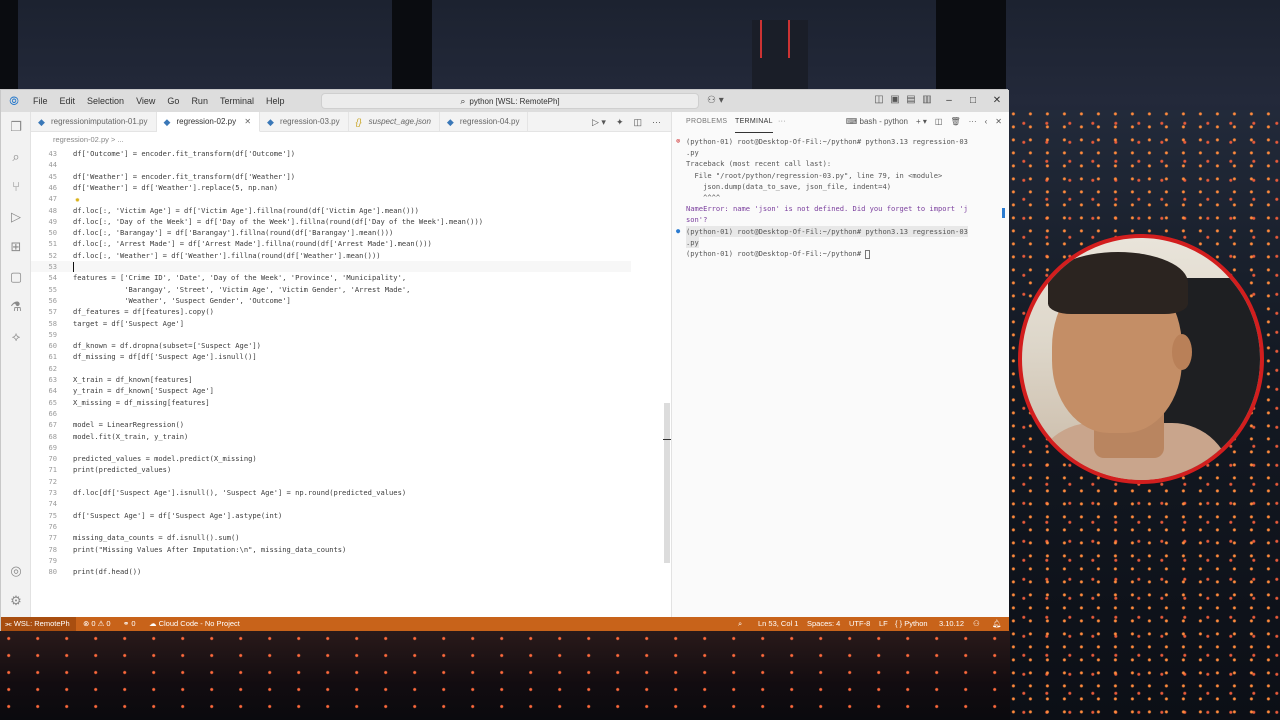 This screenshot has height=720, width=1280. What do you see at coordinates (275, 101) in the screenshot?
I see `menu-help: Help` at bounding box center [275, 101].